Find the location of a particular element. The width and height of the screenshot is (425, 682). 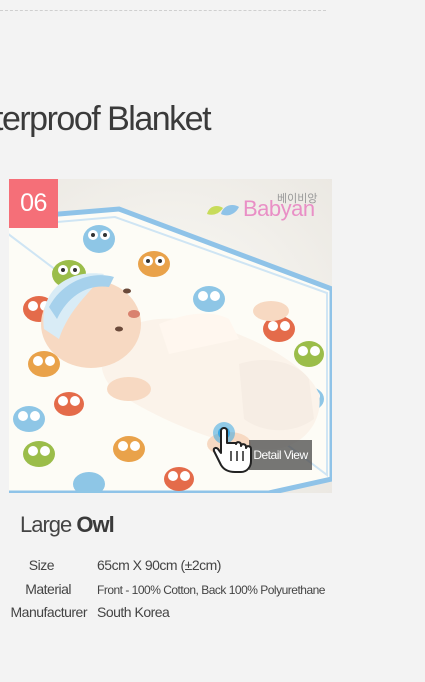

section-heading: terproof Blanket is located at coordinates (106, 119).